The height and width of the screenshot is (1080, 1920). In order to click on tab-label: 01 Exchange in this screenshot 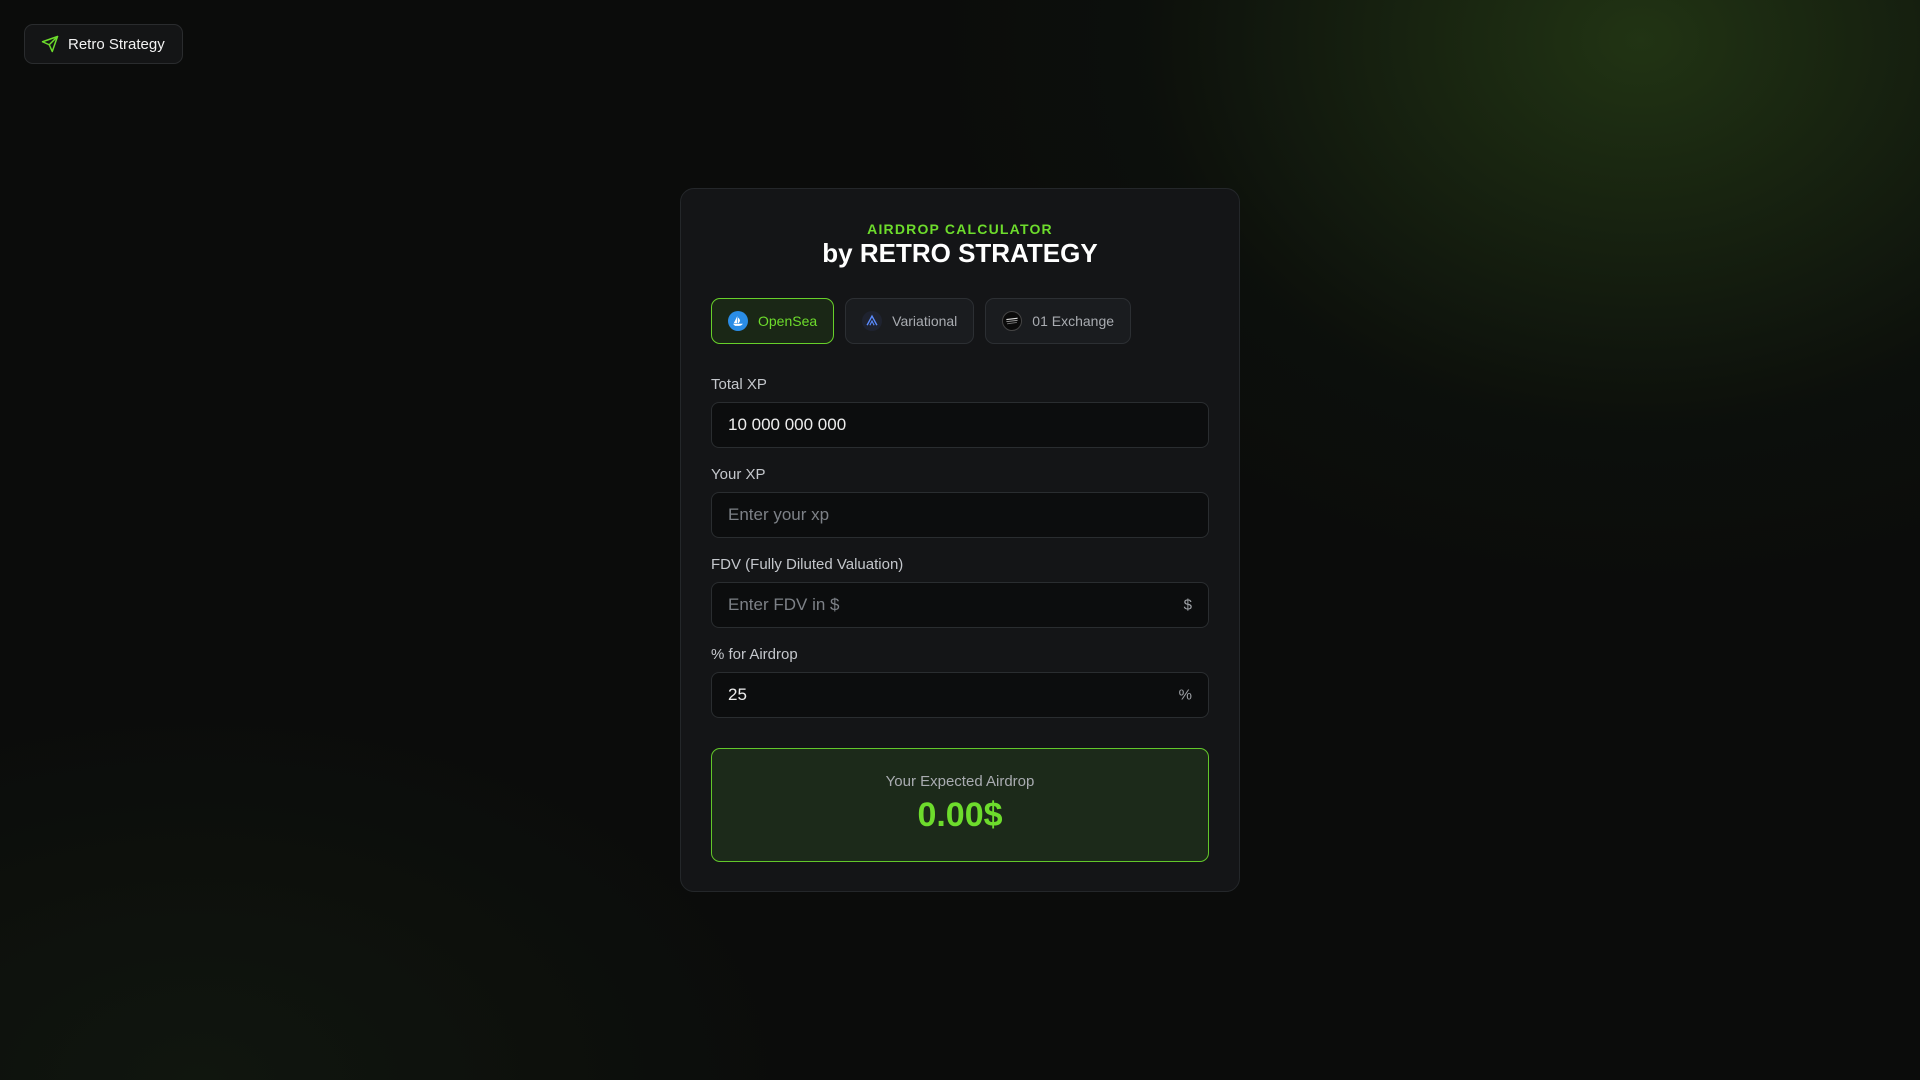, I will do `click(1073, 321)`.